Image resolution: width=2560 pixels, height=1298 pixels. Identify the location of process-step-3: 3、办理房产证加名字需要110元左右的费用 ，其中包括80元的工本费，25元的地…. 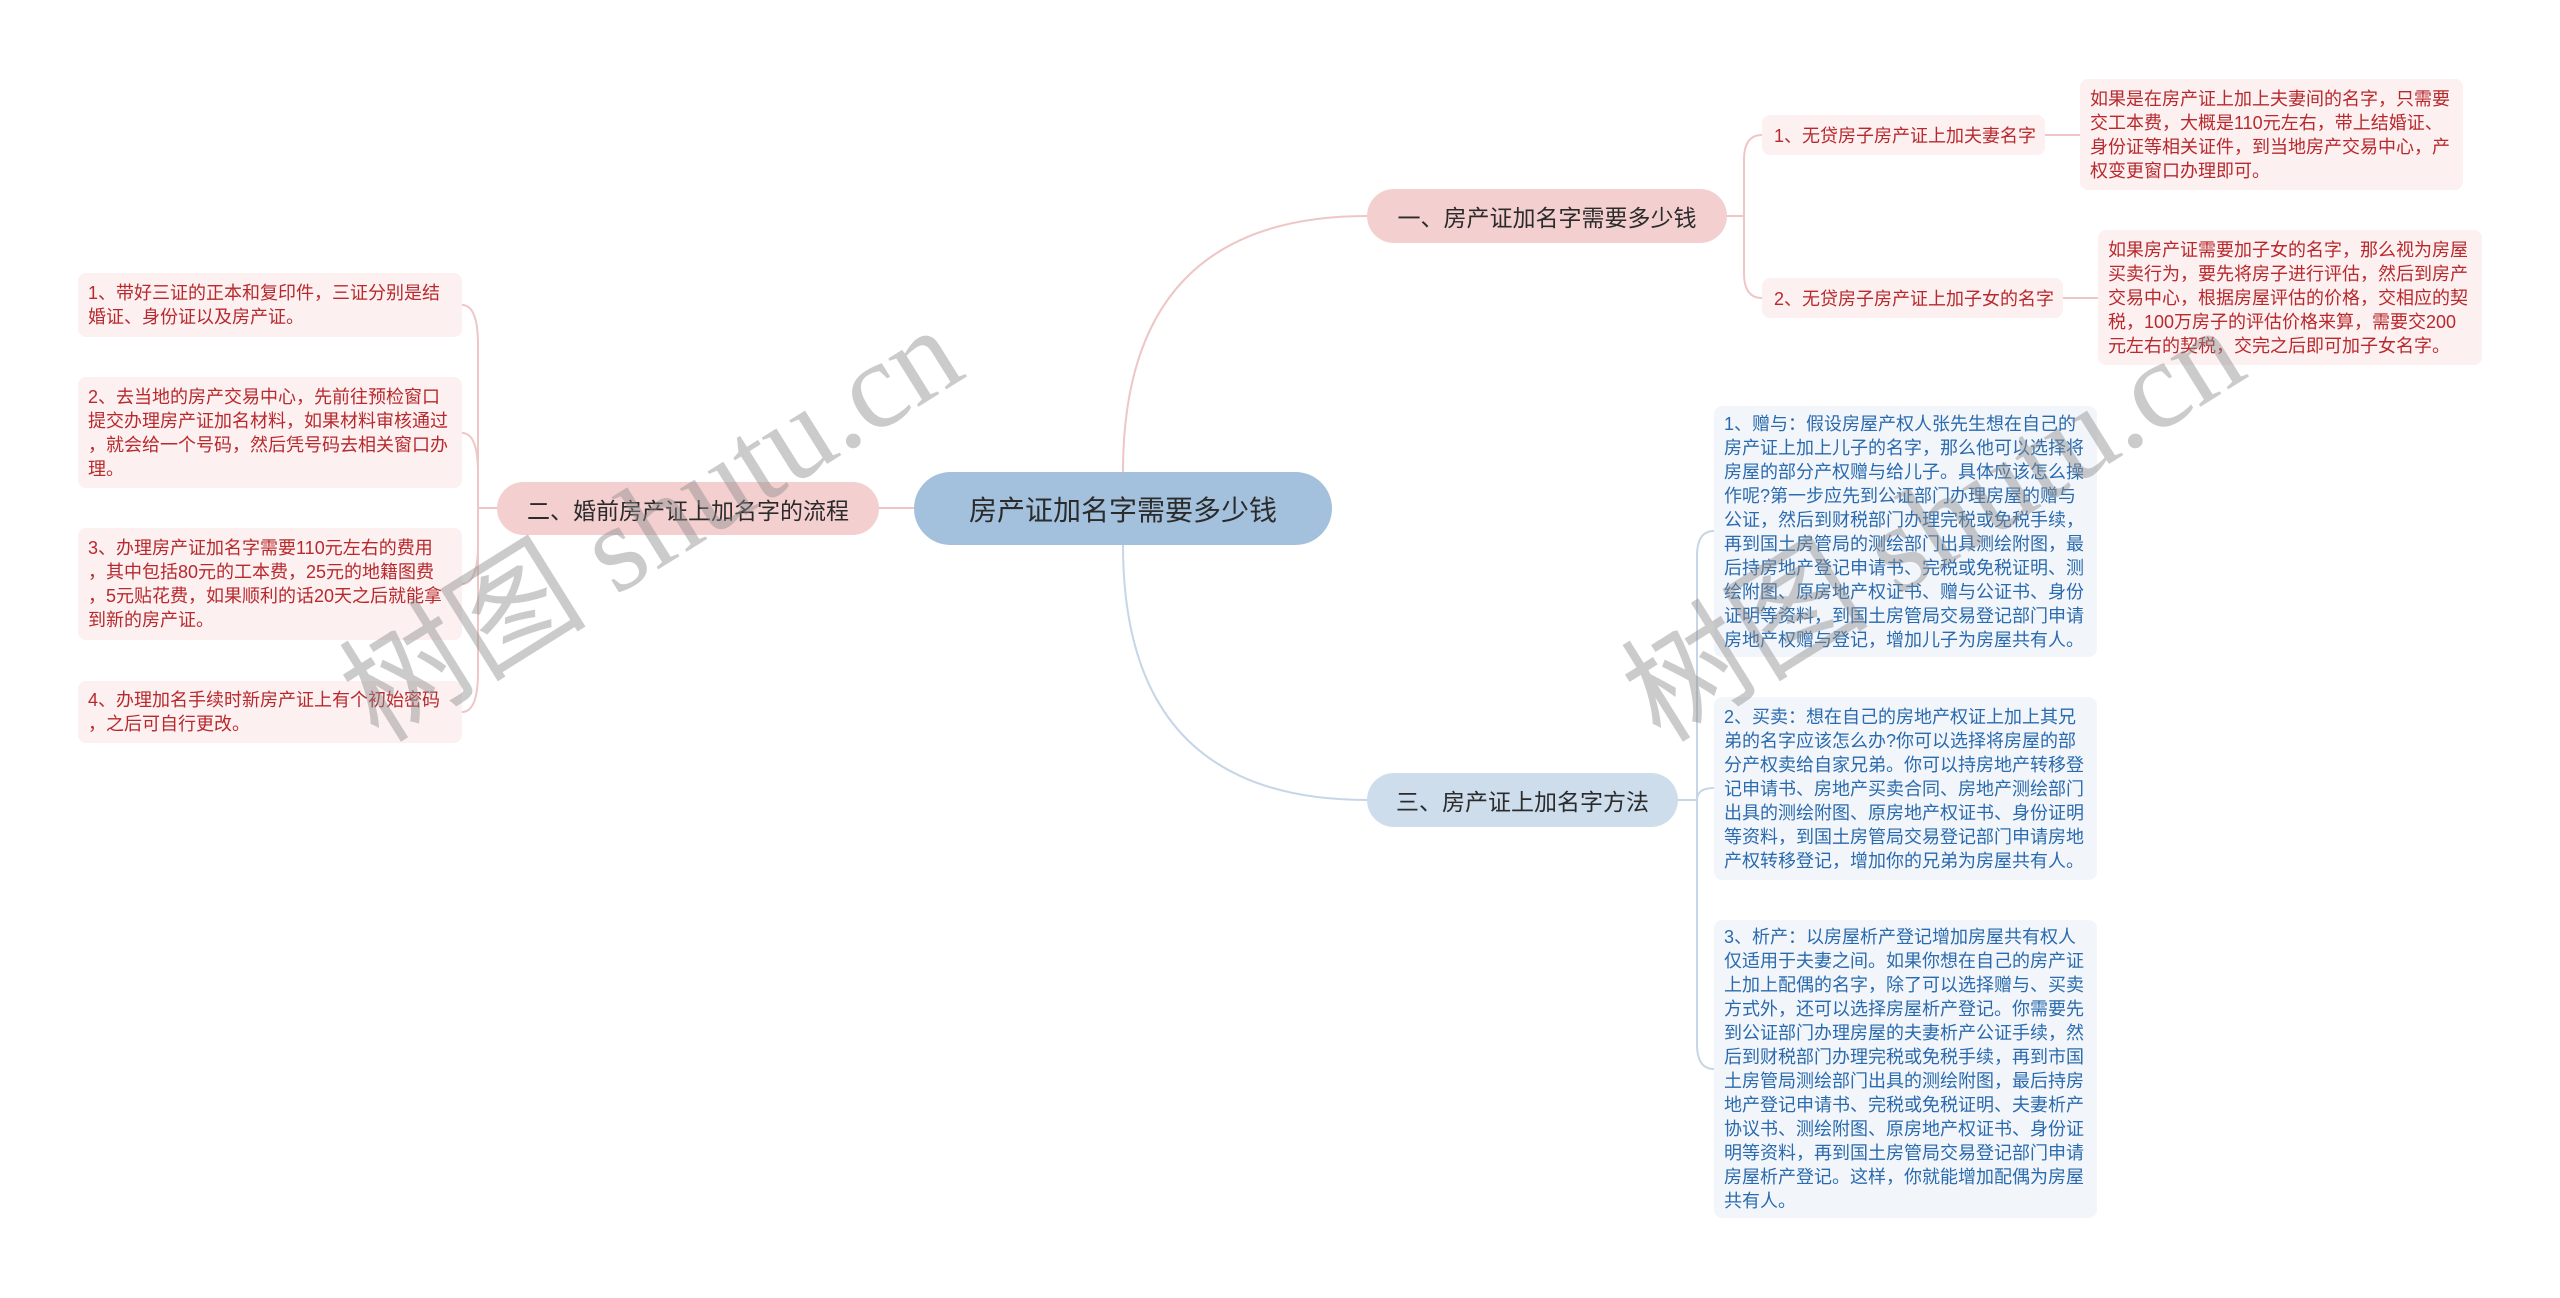
(270, 584).